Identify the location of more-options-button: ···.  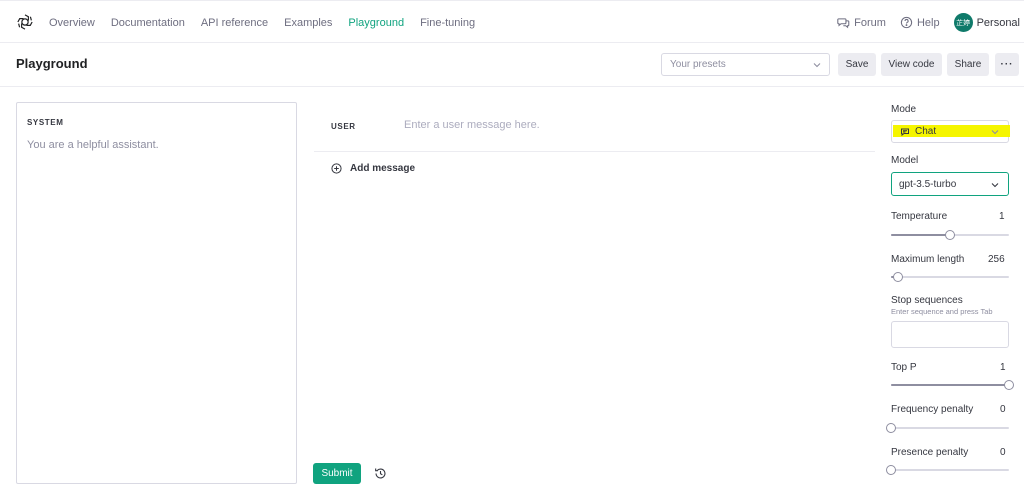
(1007, 64).